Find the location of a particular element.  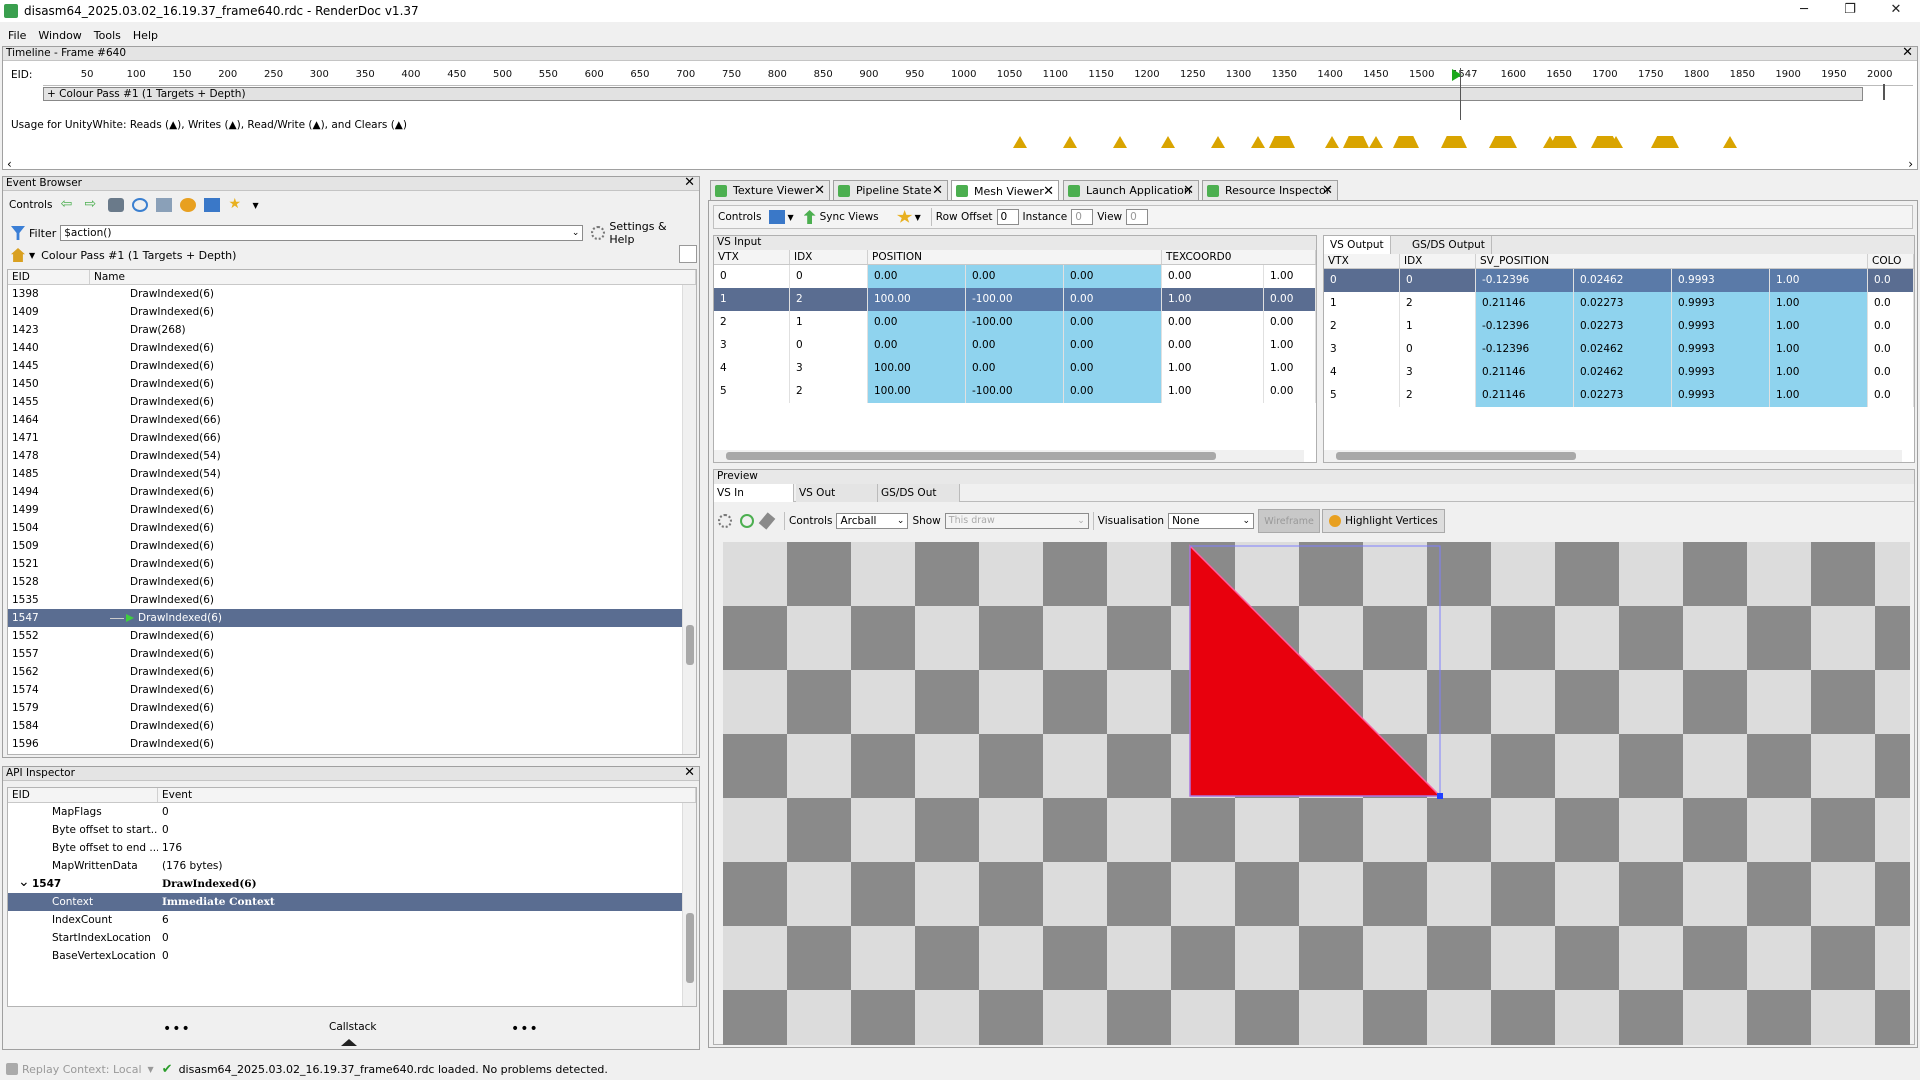

api-row: Context Immediate Context is located at coordinates (352, 902).